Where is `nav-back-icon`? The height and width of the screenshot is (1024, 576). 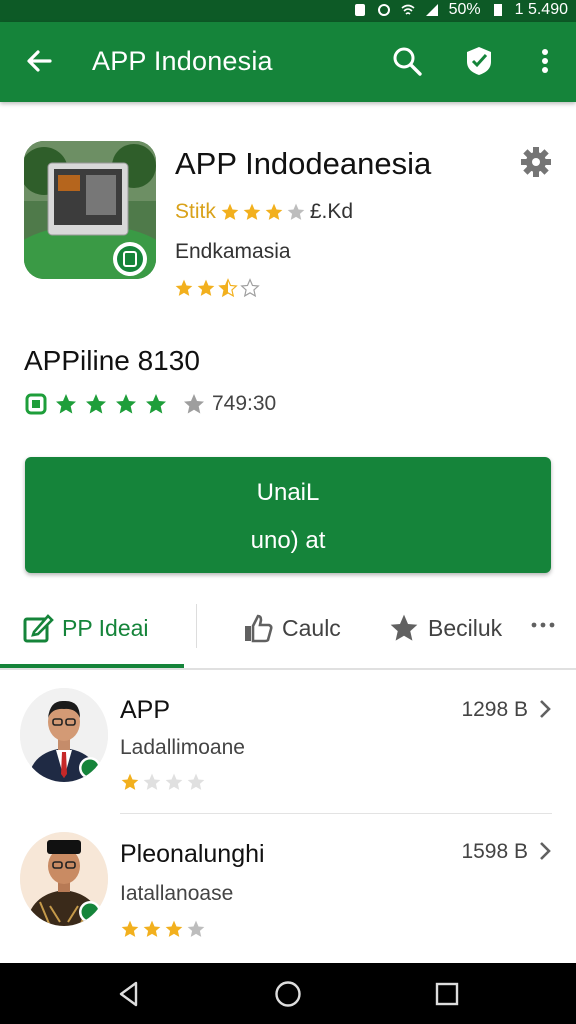
nav-back-icon is located at coordinates (129, 994).